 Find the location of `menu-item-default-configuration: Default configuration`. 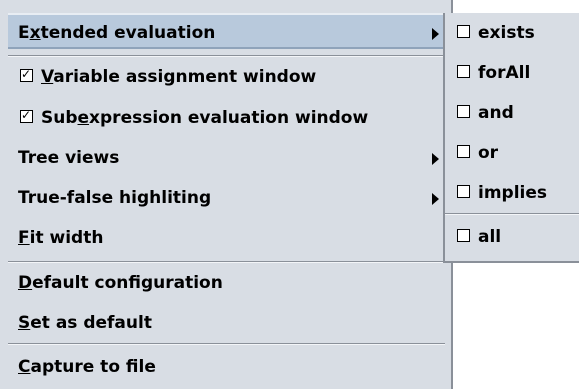

menu-item-default-configuration: Default configuration is located at coordinates (226, 283).